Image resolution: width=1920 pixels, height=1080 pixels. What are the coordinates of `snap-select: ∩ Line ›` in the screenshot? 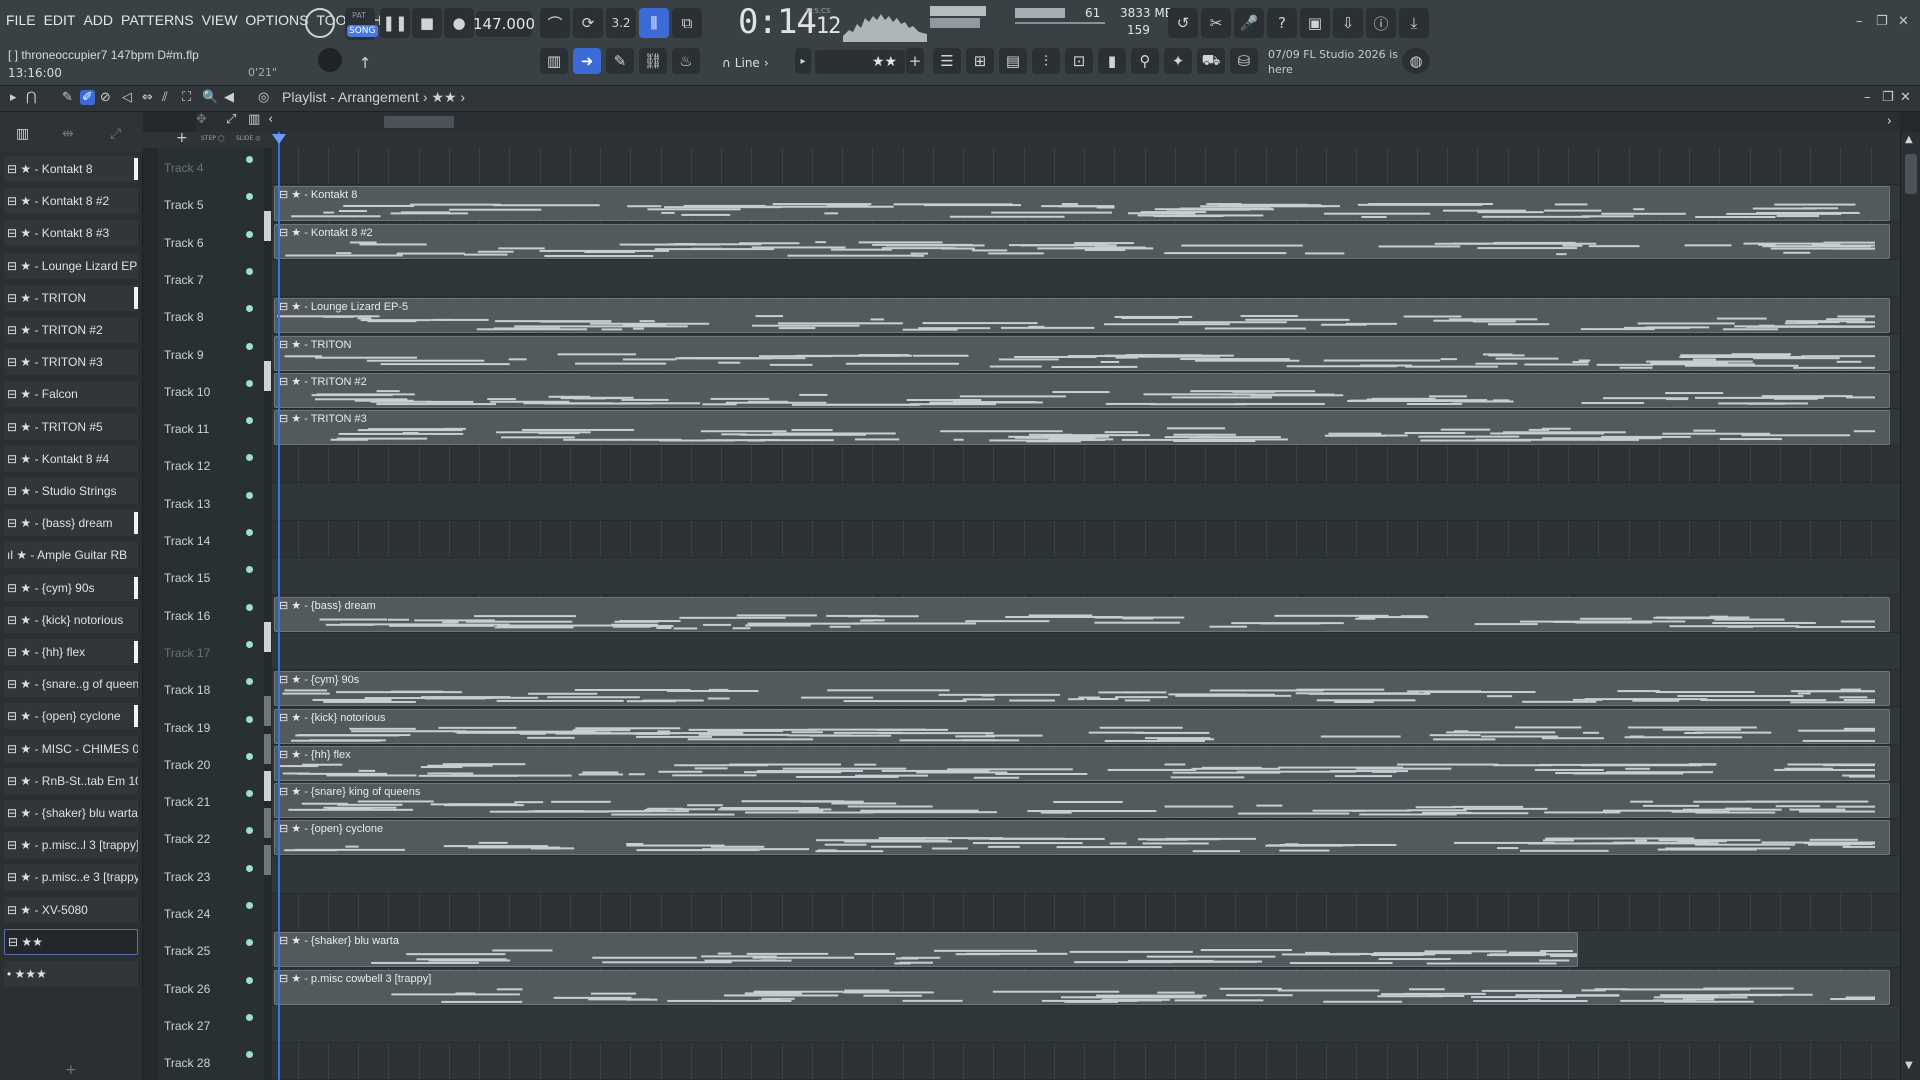 It's located at (753, 63).